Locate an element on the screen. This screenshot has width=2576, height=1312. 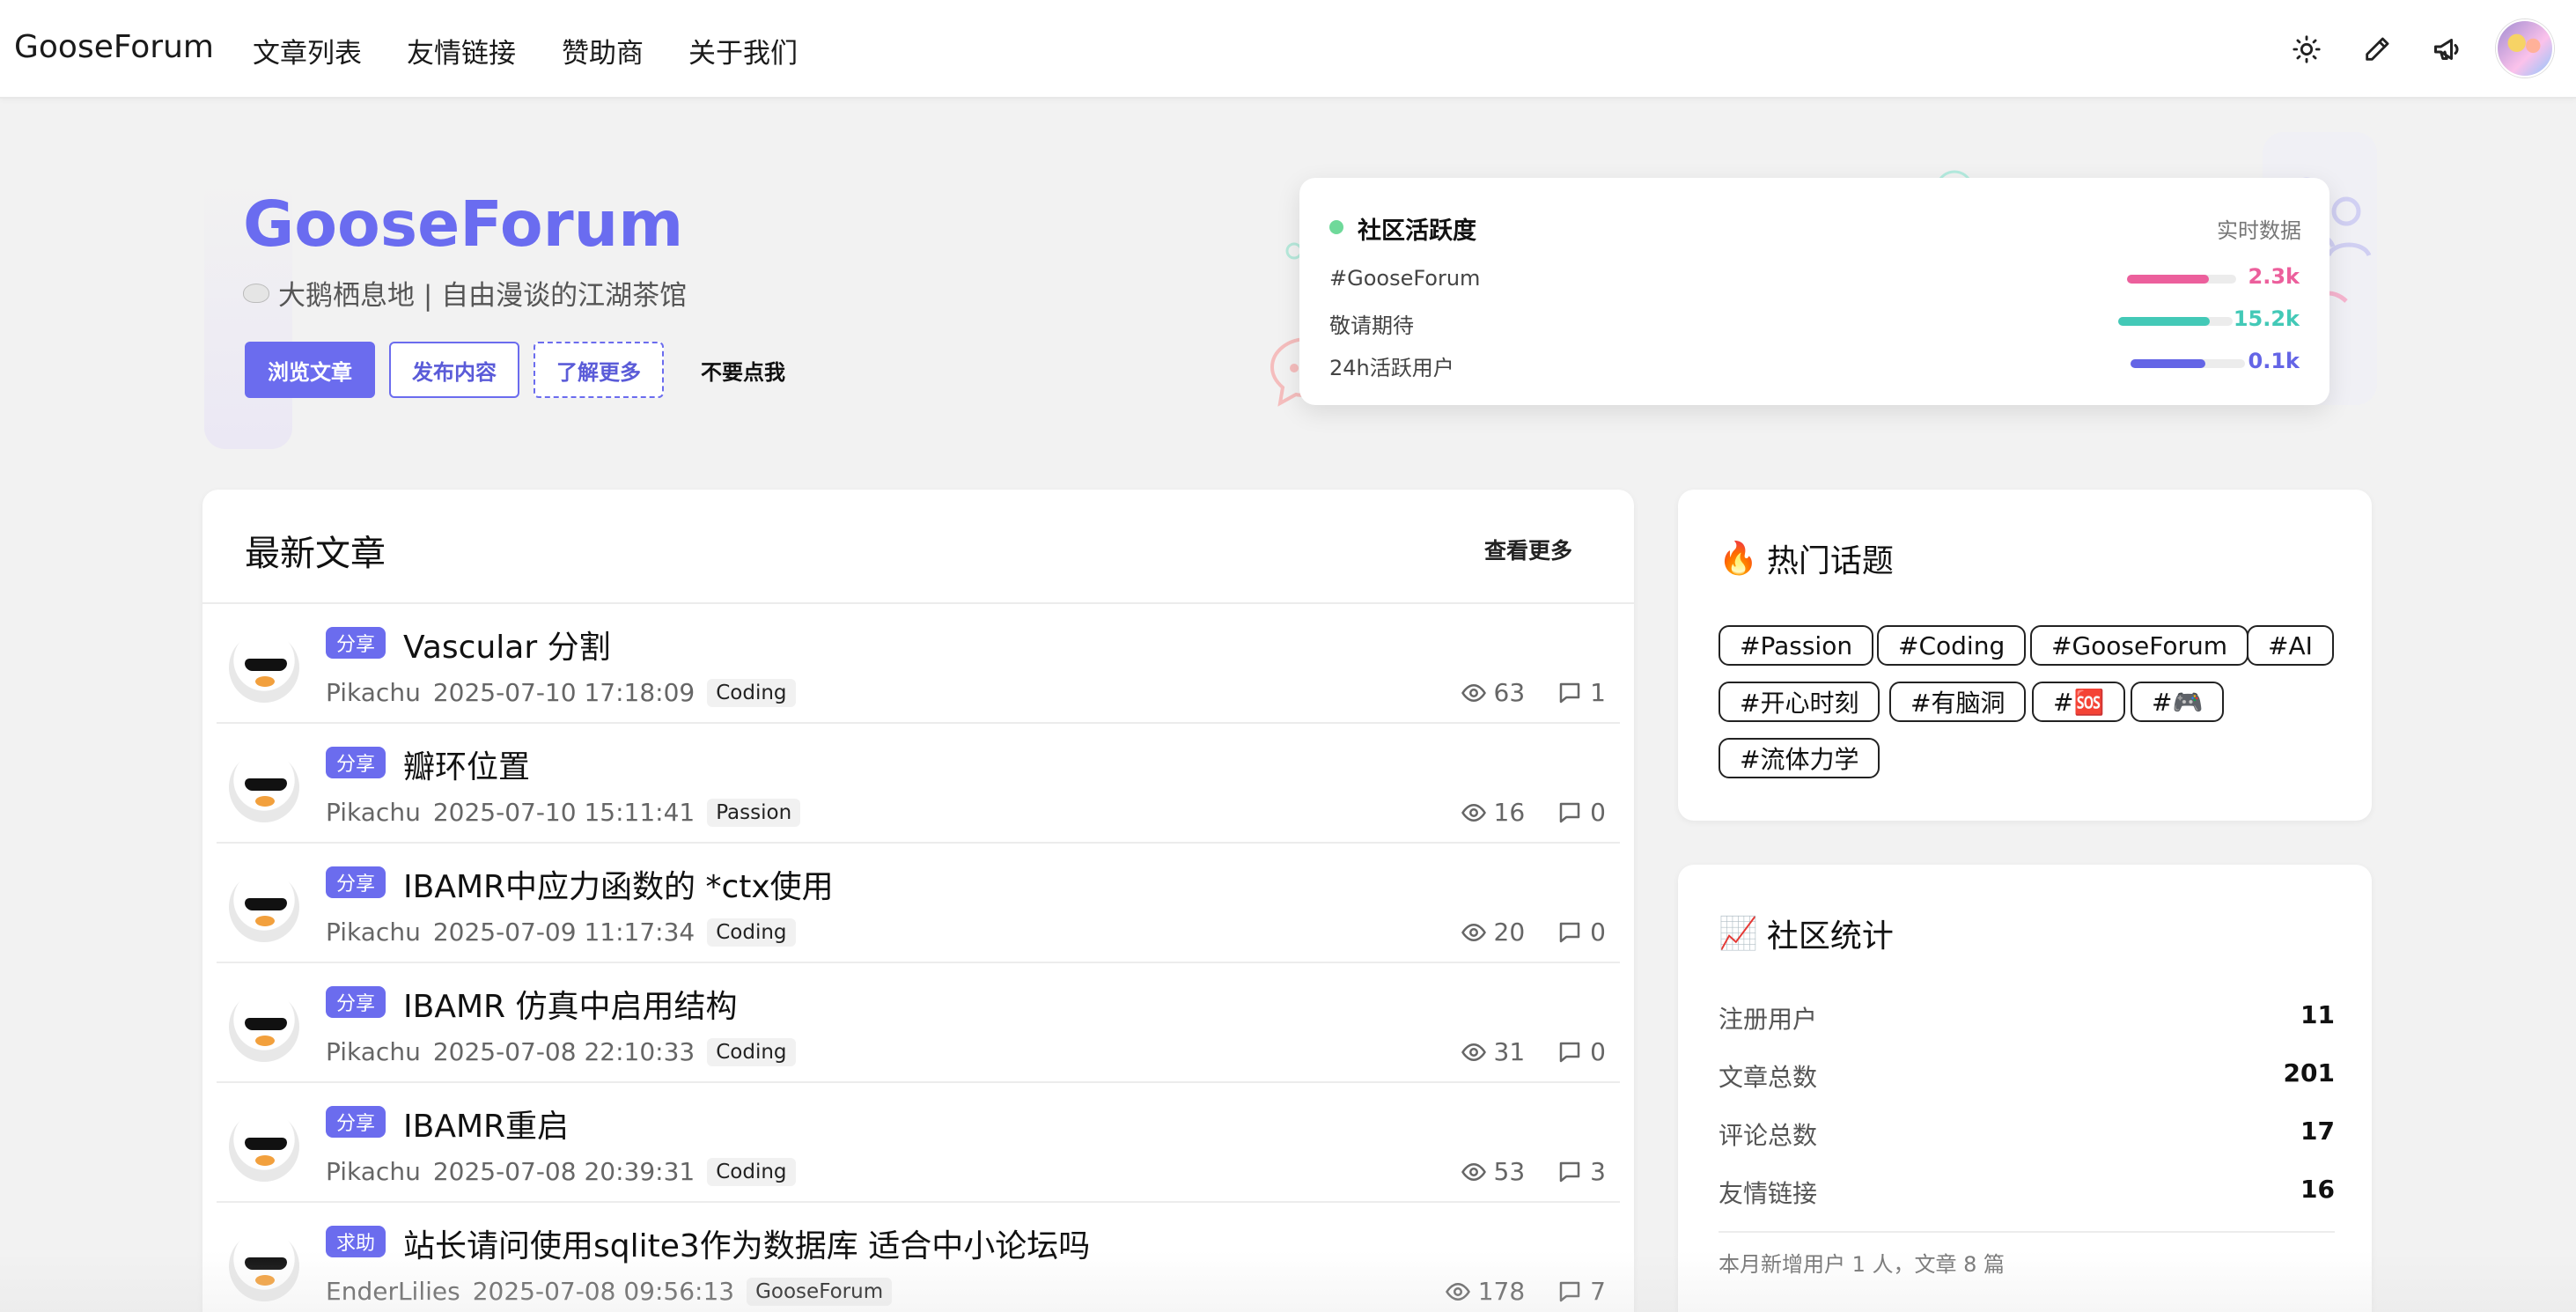
view-more-link: 查看更多 is located at coordinates (1528, 550).